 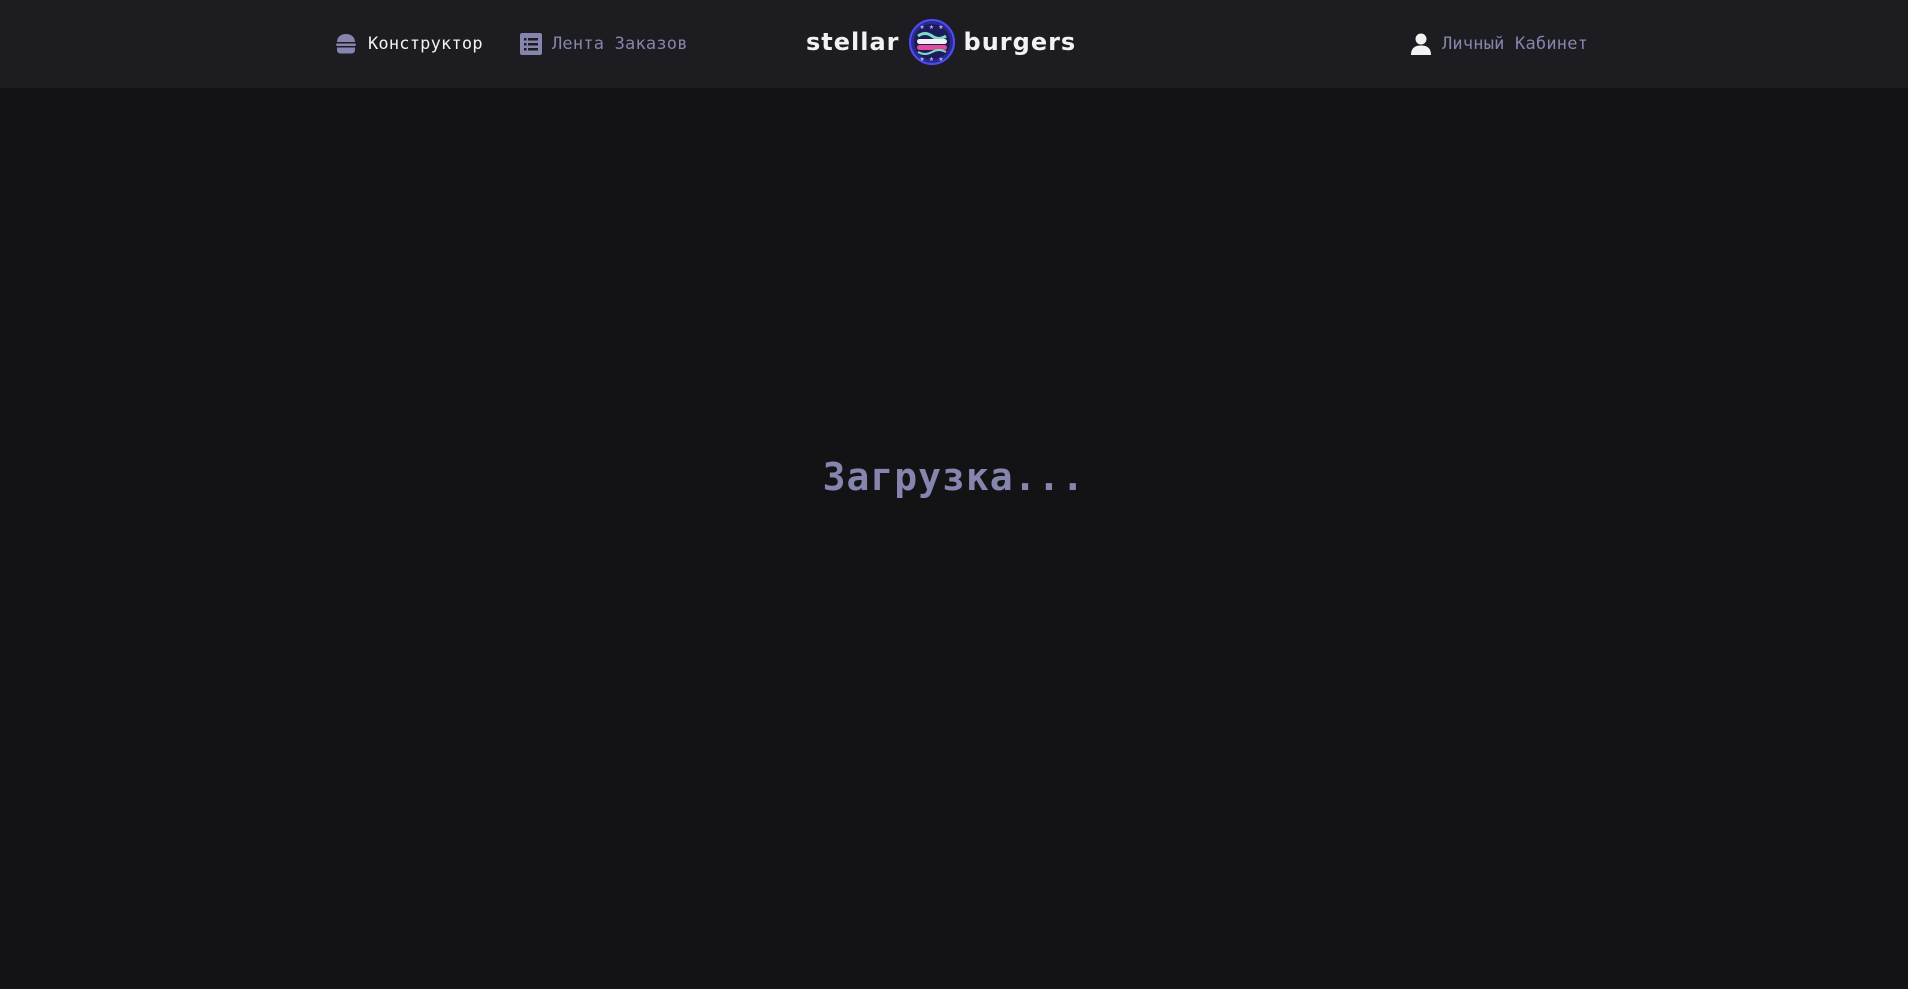 I want to click on list-icon, so click(x=531, y=44).